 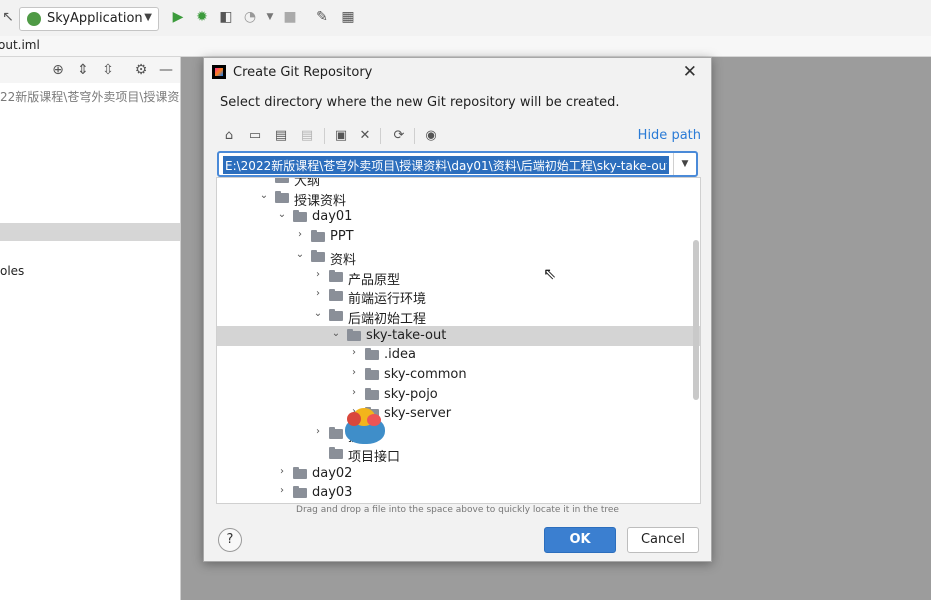 I want to click on tree-row: › sky-common, so click(x=458, y=375).